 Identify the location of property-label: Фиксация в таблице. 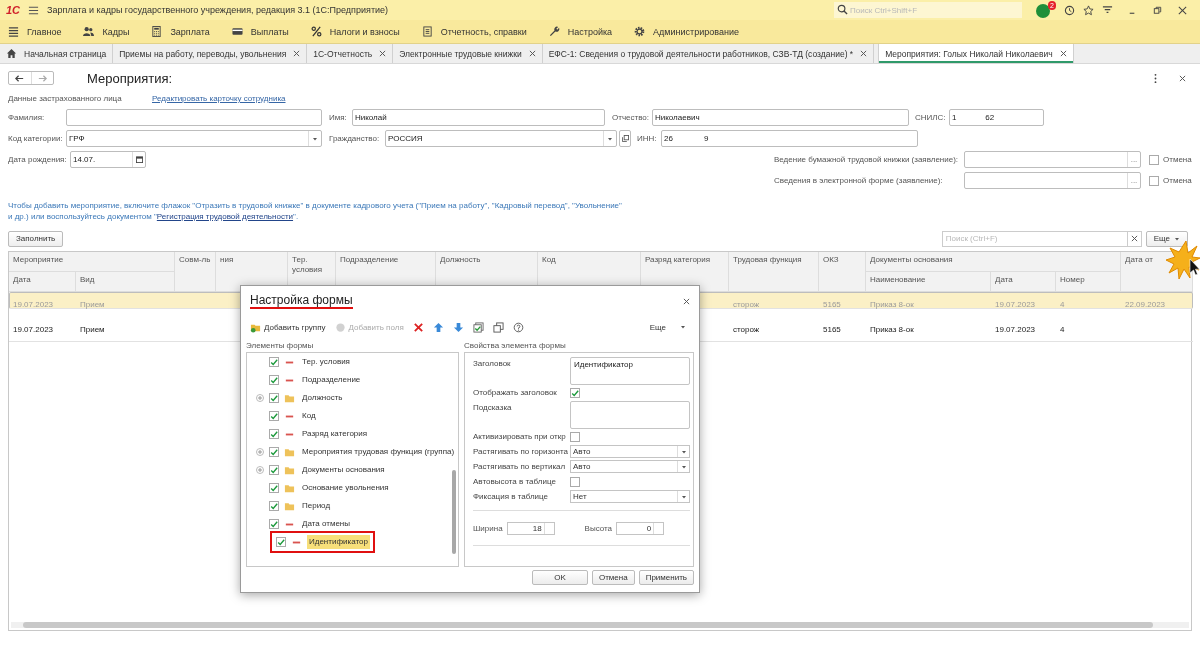
(511, 496).